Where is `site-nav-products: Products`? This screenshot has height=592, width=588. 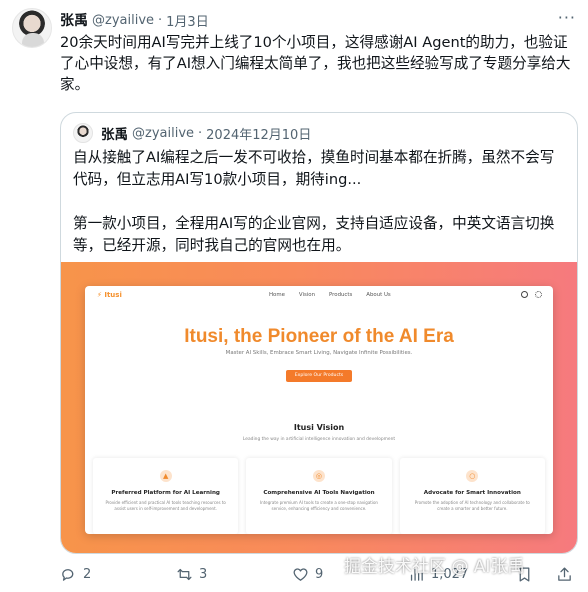 site-nav-products: Products is located at coordinates (341, 295).